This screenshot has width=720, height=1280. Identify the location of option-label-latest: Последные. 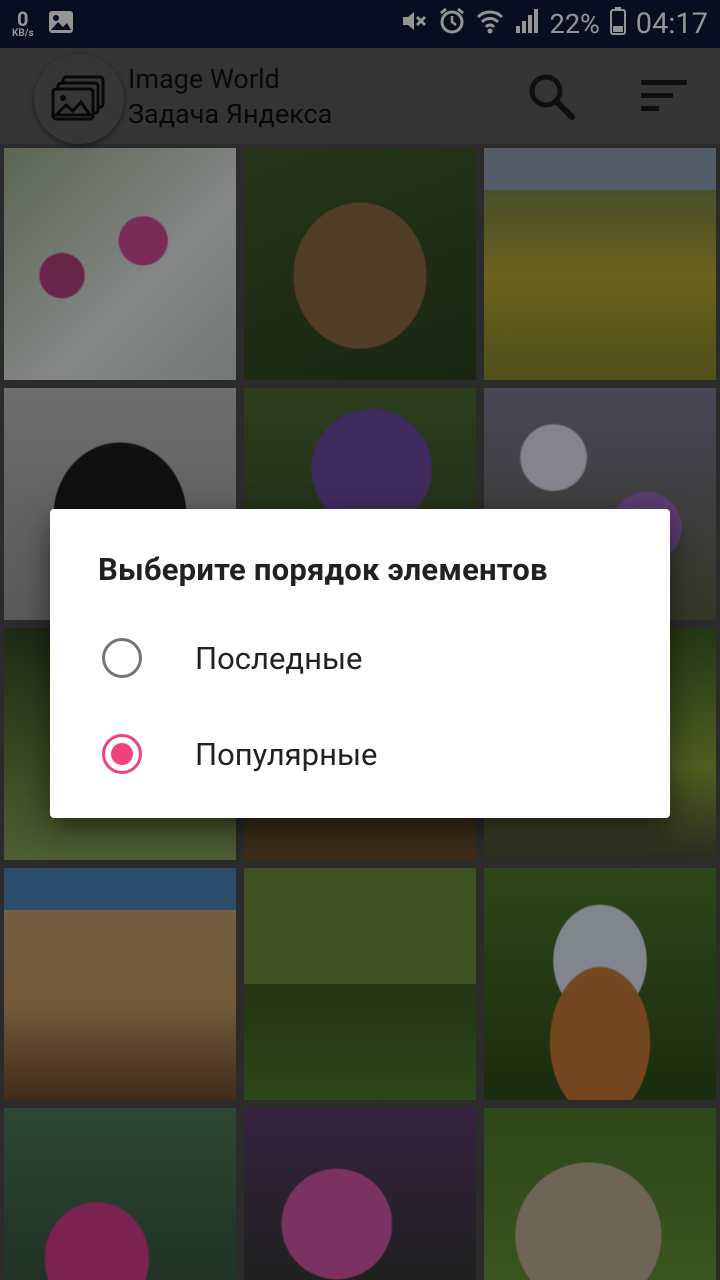
(279, 658).